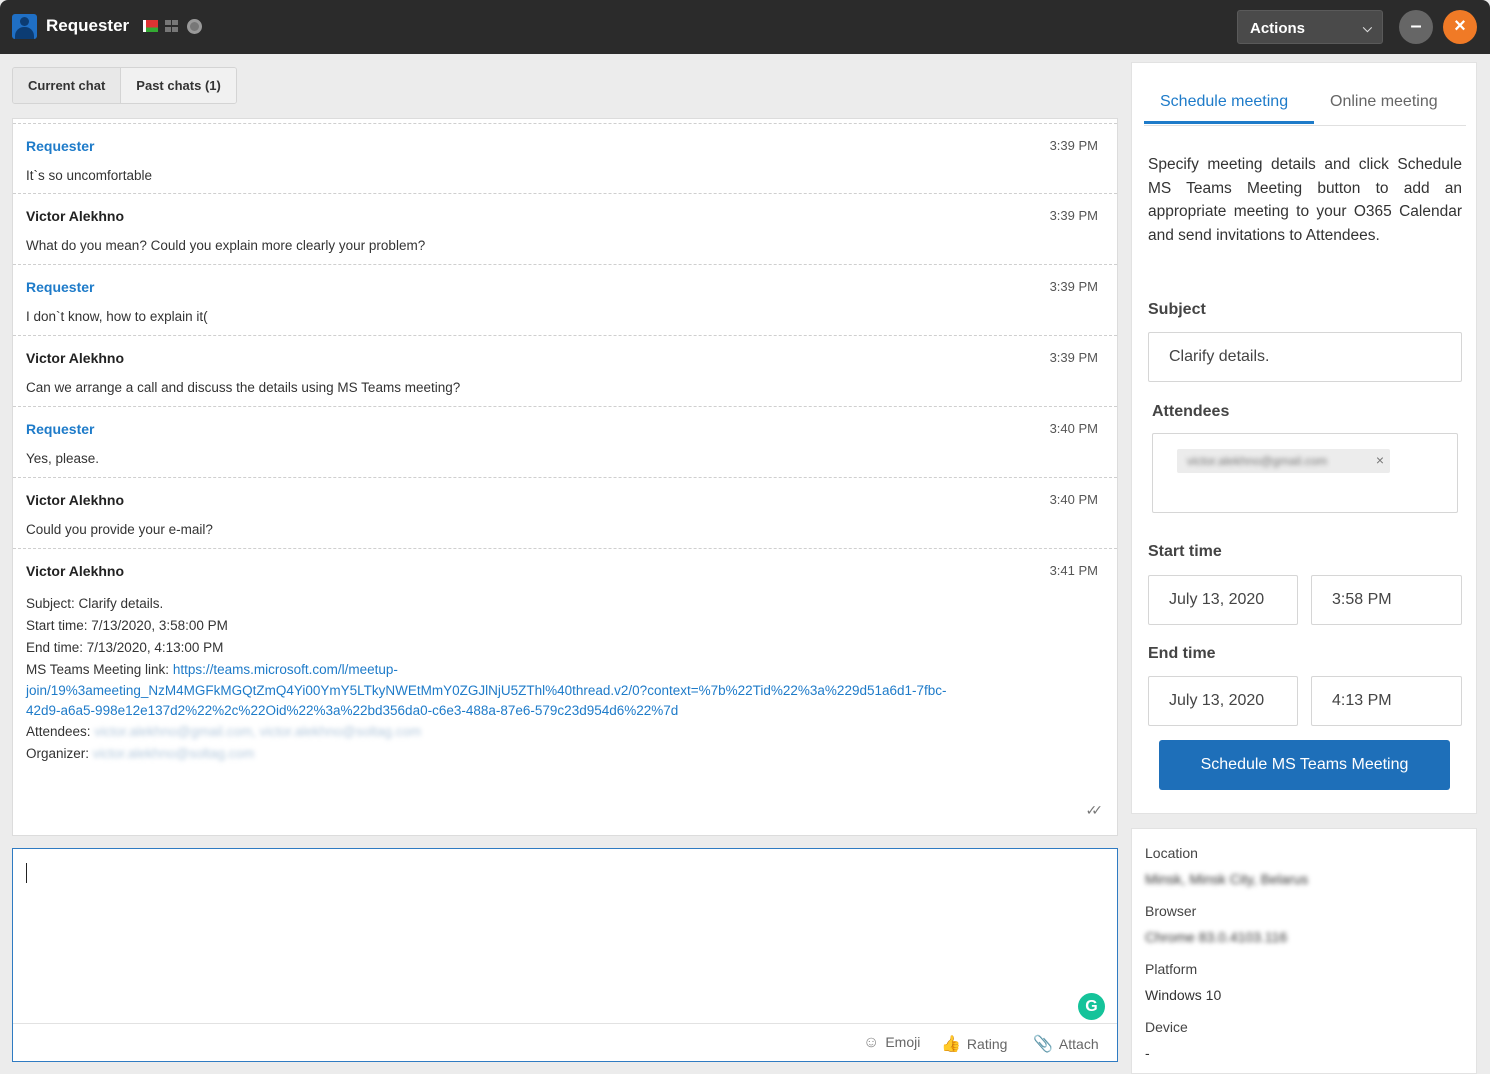 The width and height of the screenshot is (1490, 1074). I want to click on actions-dropdown: Actions ⌵, so click(1310, 27).